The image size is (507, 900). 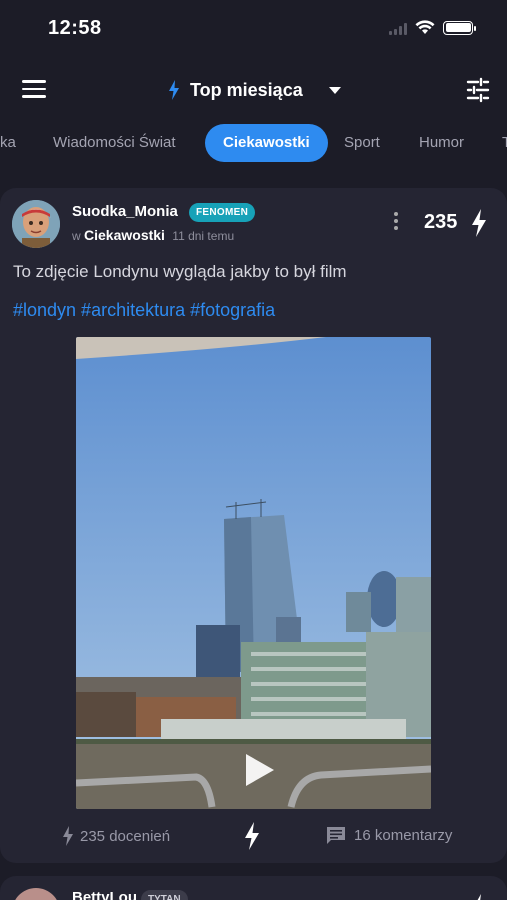 I want to click on tab-sport: Sport, so click(x=362, y=143).